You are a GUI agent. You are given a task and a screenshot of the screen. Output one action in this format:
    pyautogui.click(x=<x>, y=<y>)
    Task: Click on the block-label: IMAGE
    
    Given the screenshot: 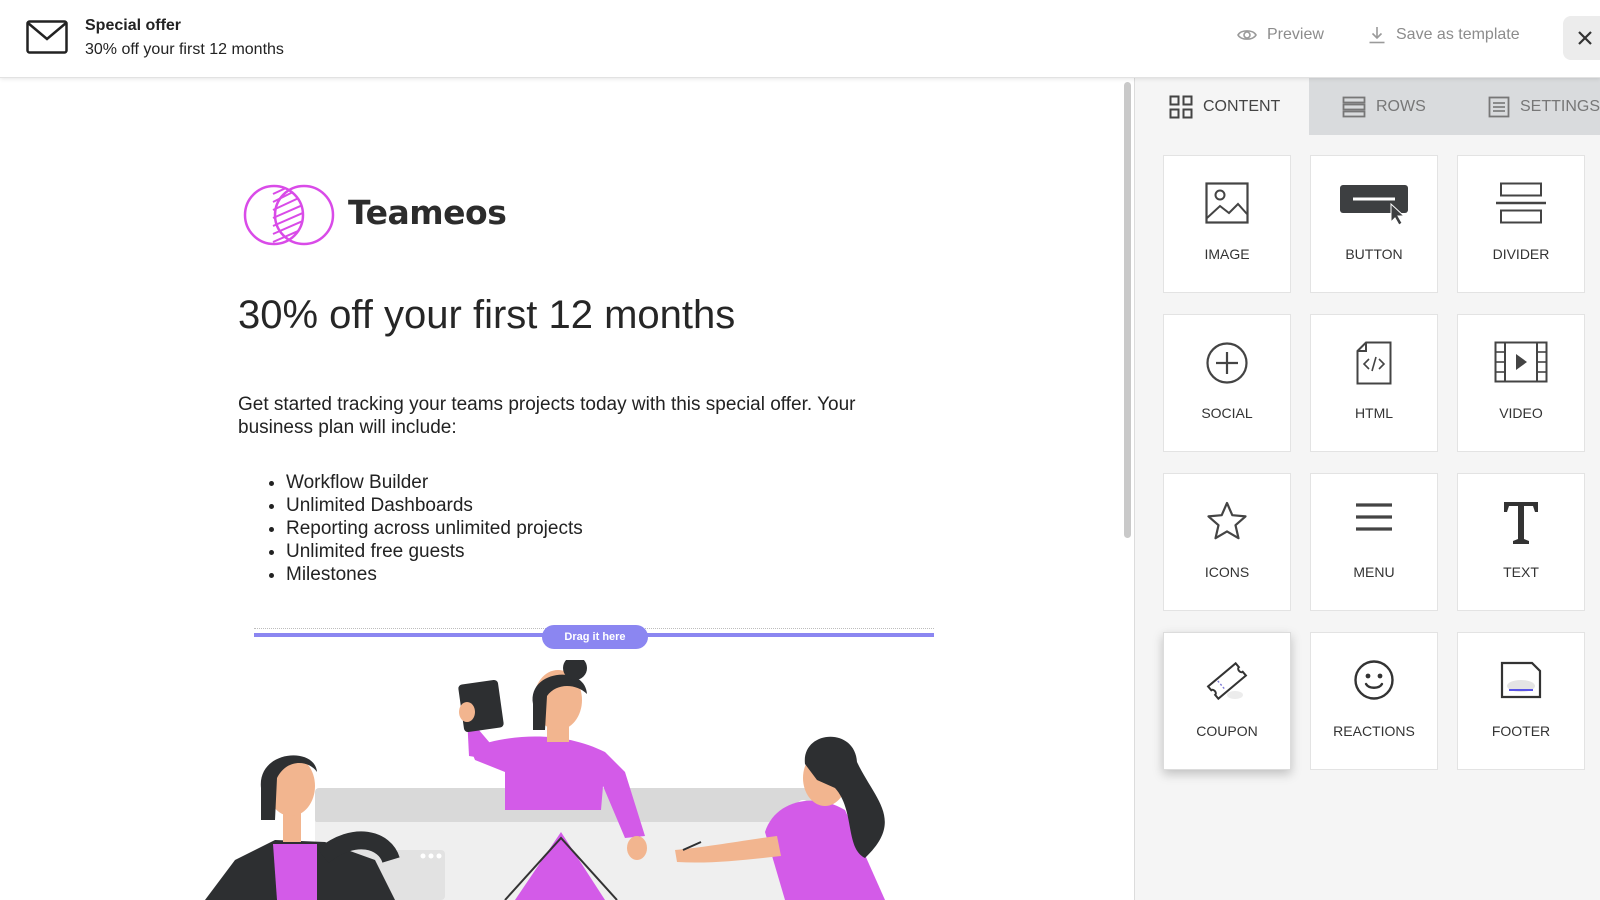 What is the action you would take?
    pyautogui.click(x=1227, y=254)
    